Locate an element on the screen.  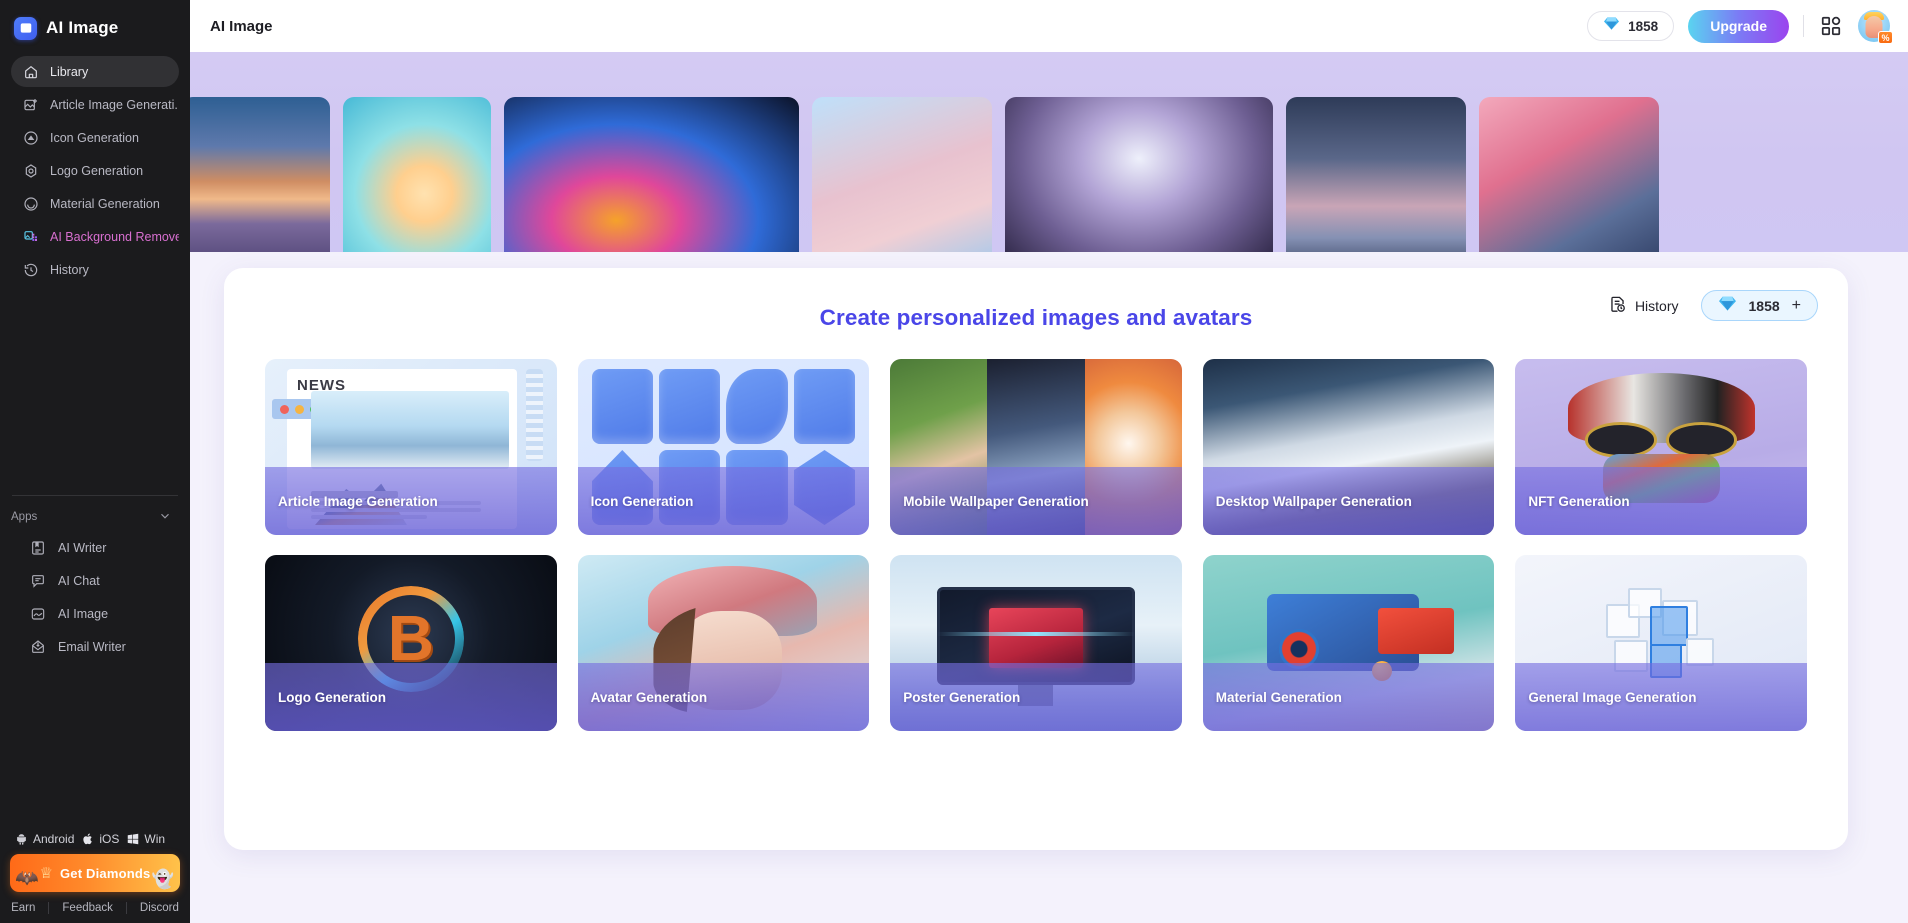
tile-label-bar: Material Generation is located at coordinates (1348, 697).